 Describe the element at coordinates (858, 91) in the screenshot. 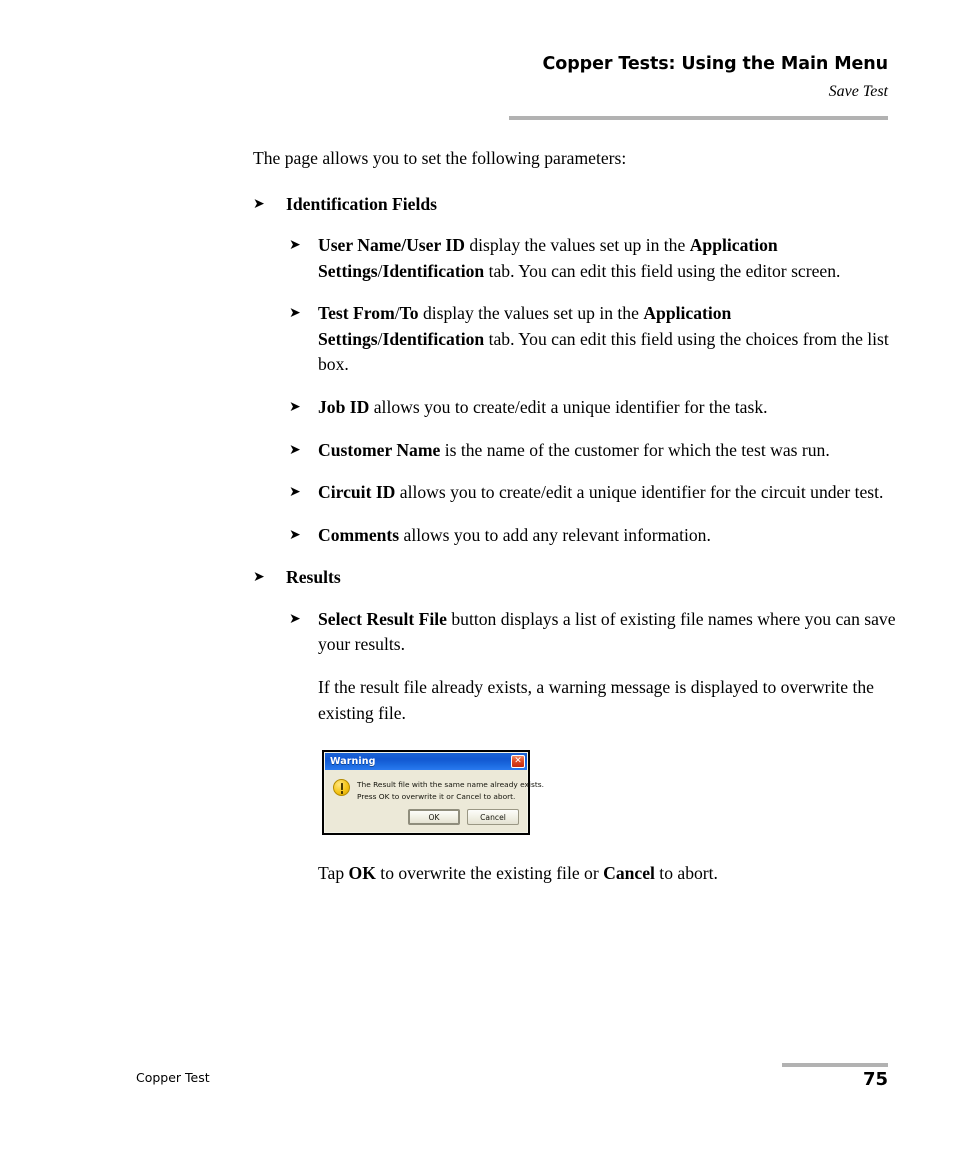

I see `page-subtitle: Save Test` at that location.